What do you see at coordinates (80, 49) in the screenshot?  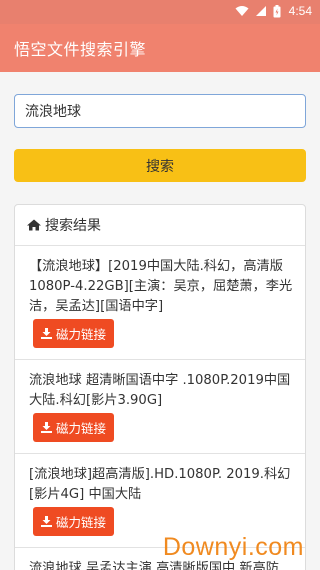 I see `app-title: 悟空文件搜索引擎` at bounding box center [80, 49].